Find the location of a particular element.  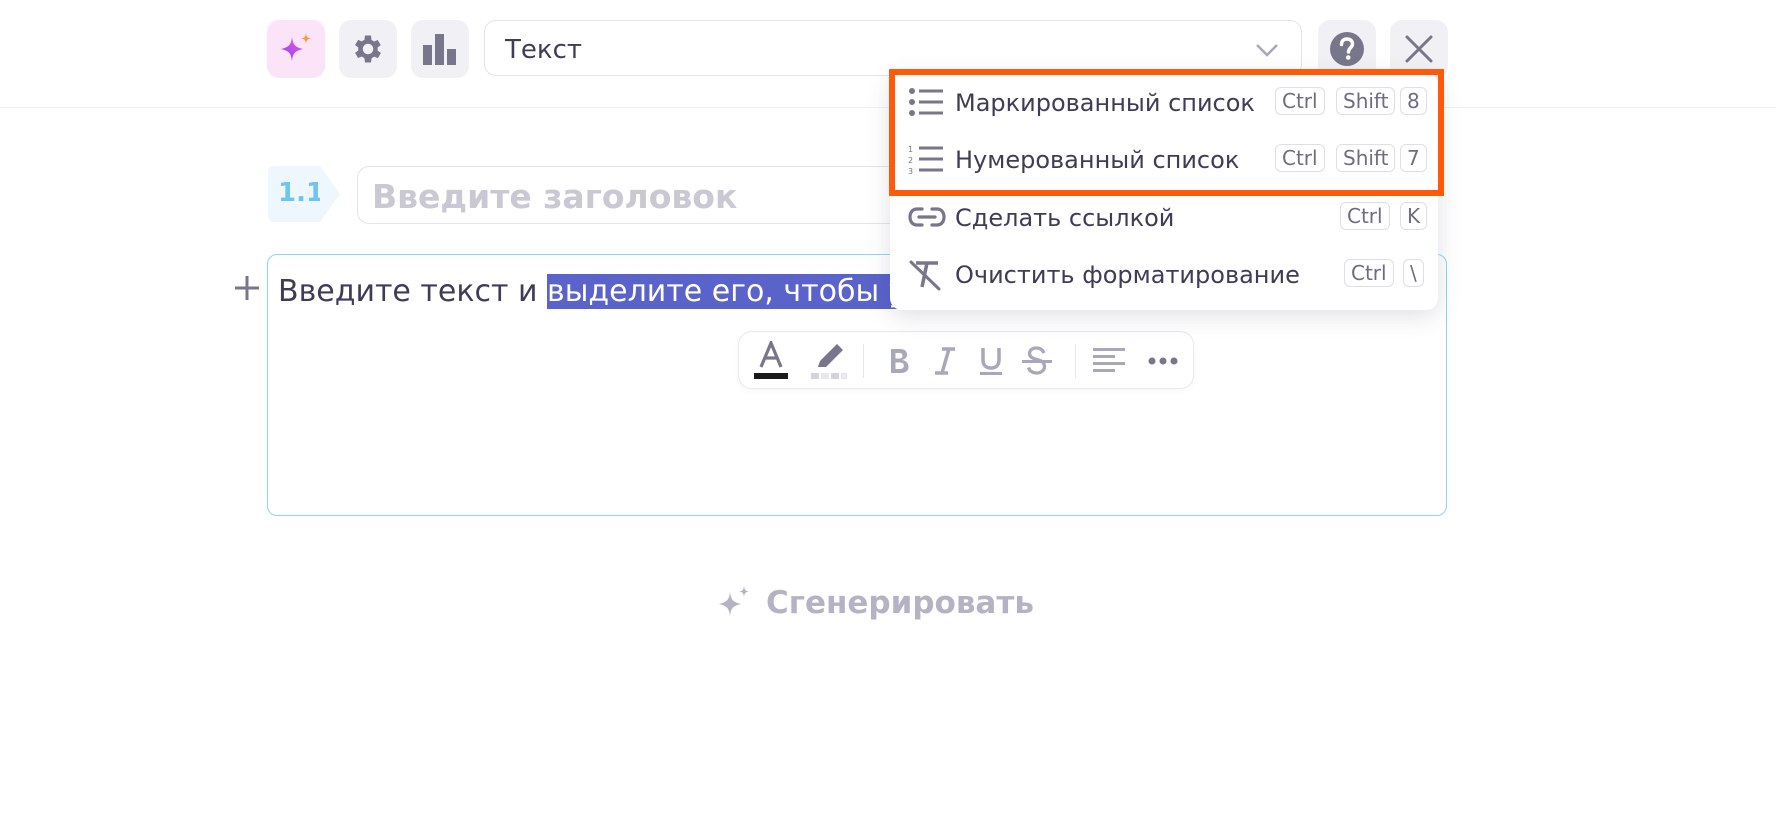

close-button is located at coordinates (1419, 49).